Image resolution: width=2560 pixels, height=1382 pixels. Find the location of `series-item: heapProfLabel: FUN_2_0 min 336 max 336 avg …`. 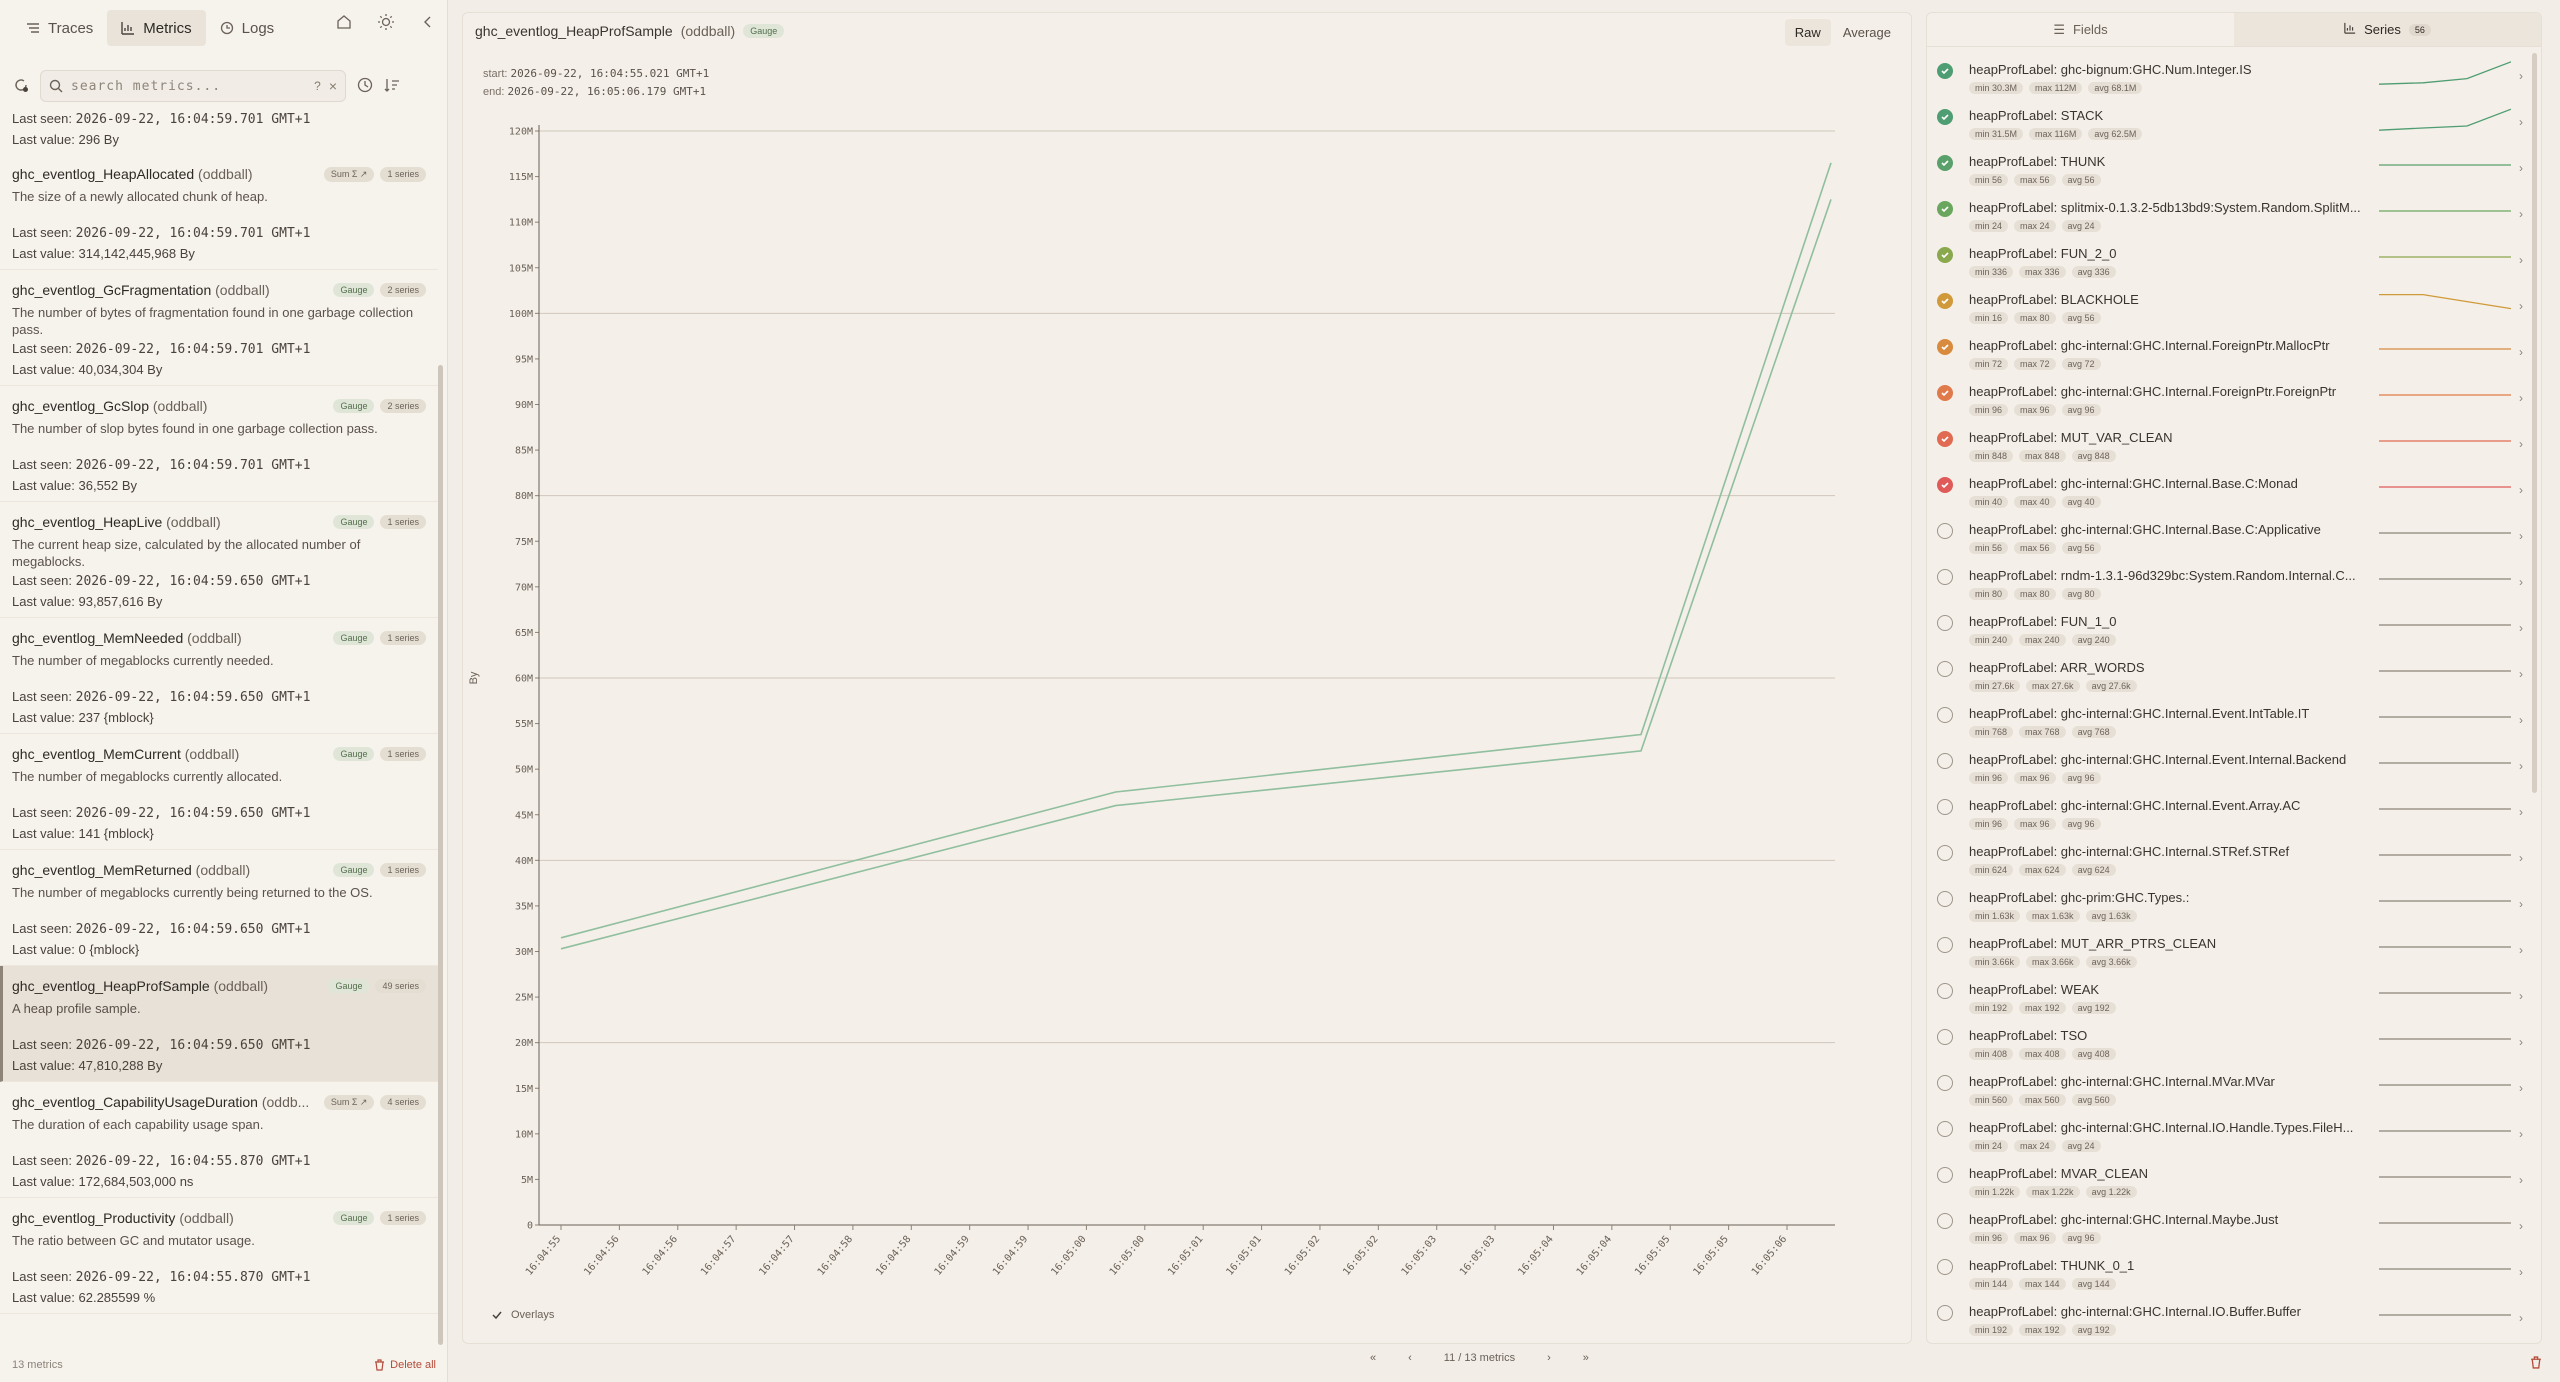

series-item: heapProfLabel: FUN_2_0 min 336 max 336 avg … is located at coordinates (2227, 262).